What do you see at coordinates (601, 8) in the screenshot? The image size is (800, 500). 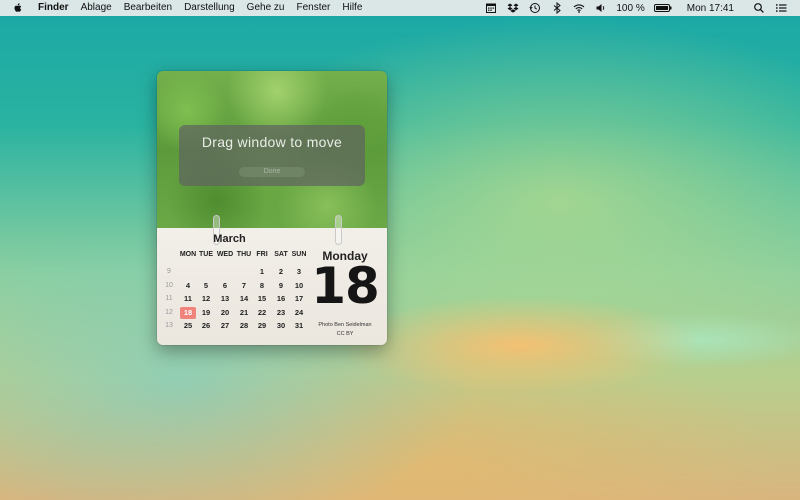 I see `volume-icon` at bounding box center [601, 8].